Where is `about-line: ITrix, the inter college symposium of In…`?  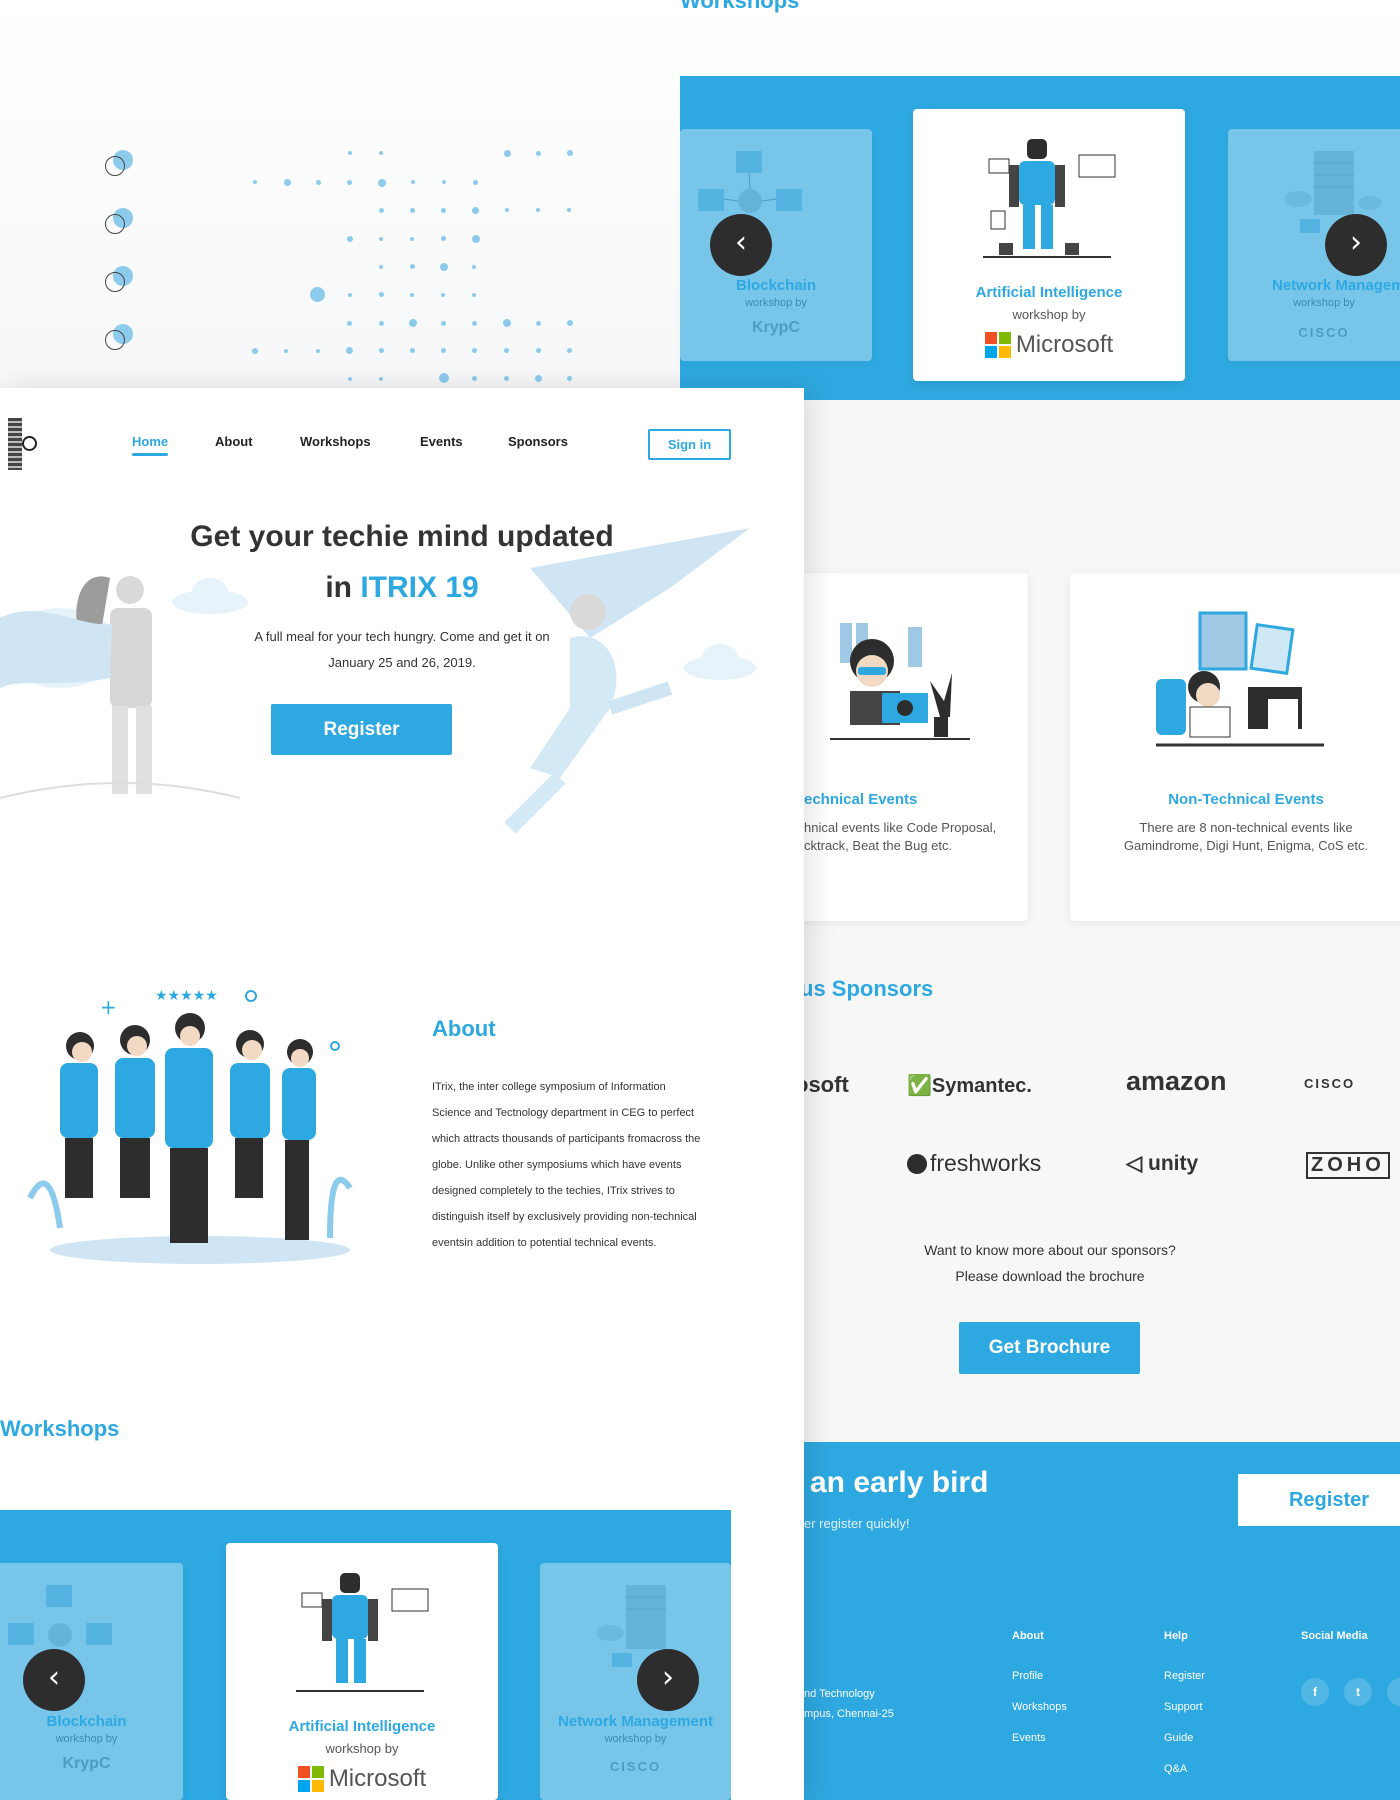 about-line: ITrix, the inter college symposium of In… is located at coordinates (549, 1087).